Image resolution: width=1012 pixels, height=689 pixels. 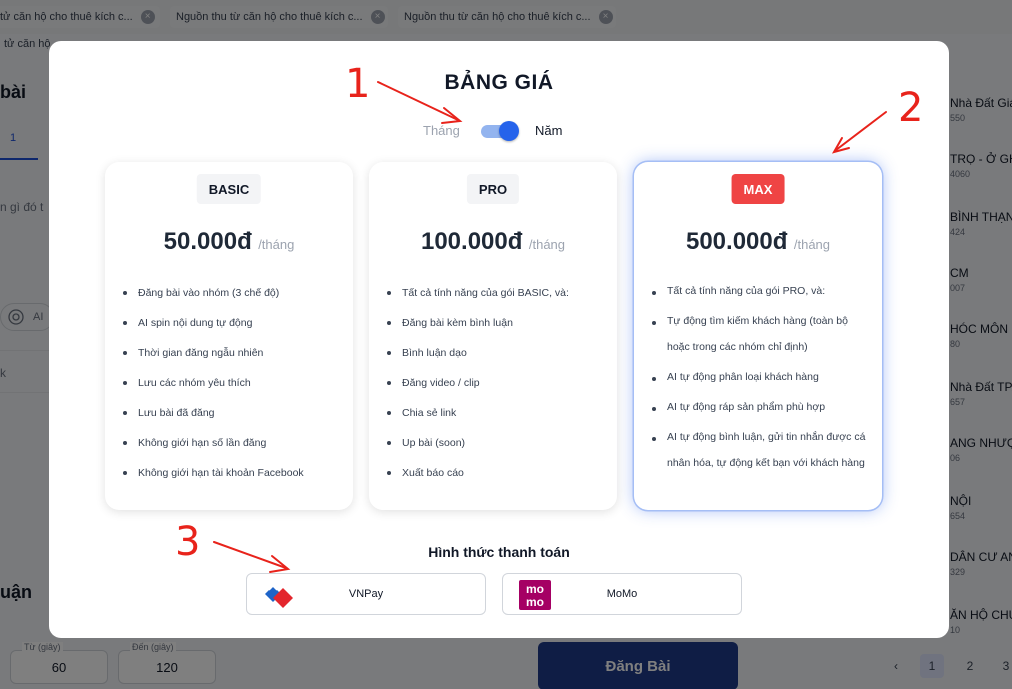 I want to click on annotation-number-3: 3, so click(x=188, y=542).